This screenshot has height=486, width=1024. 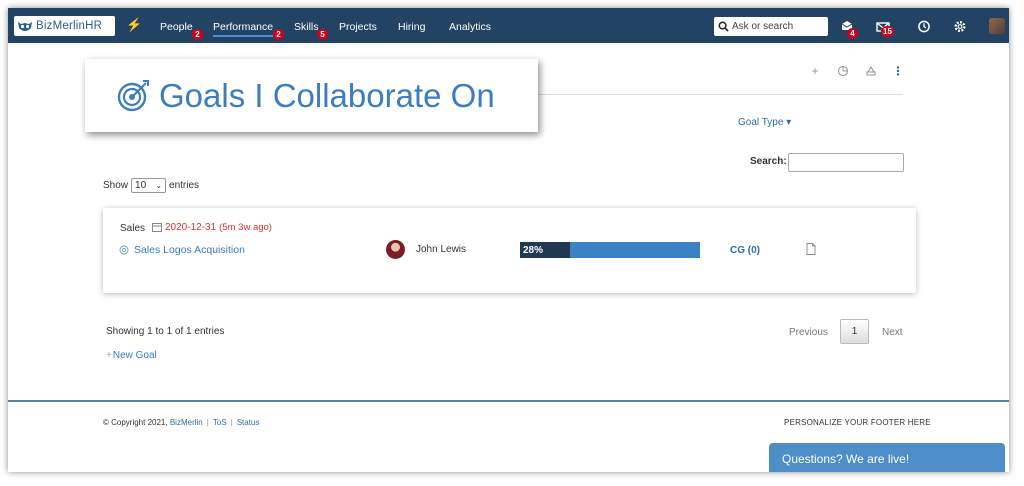 What do you see at coordinates (745, 250) in the screenshot?
I see `collaborator-goals-link: CG (0)` at bounding box center [745, 250].